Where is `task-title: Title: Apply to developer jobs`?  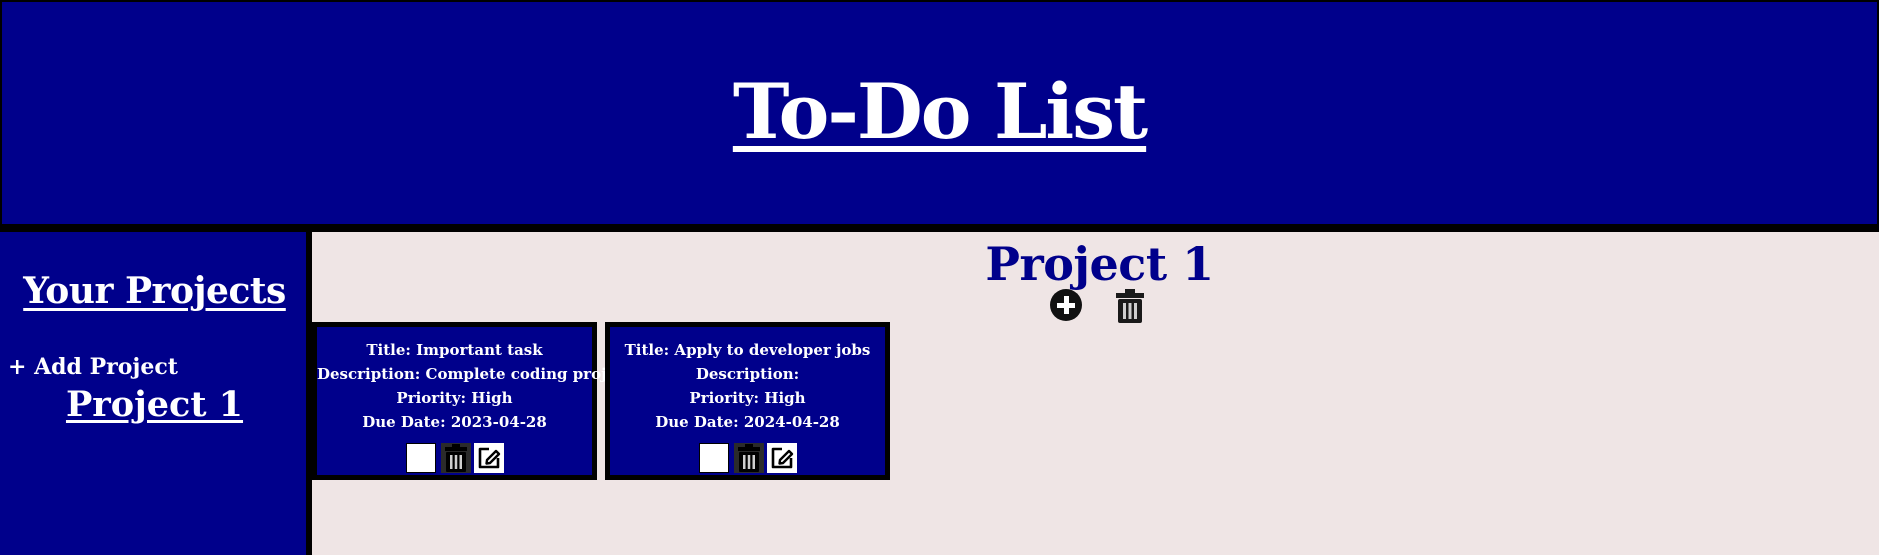 task-title: Title: Apply to developer jobs is located at coordinates (747, 350).